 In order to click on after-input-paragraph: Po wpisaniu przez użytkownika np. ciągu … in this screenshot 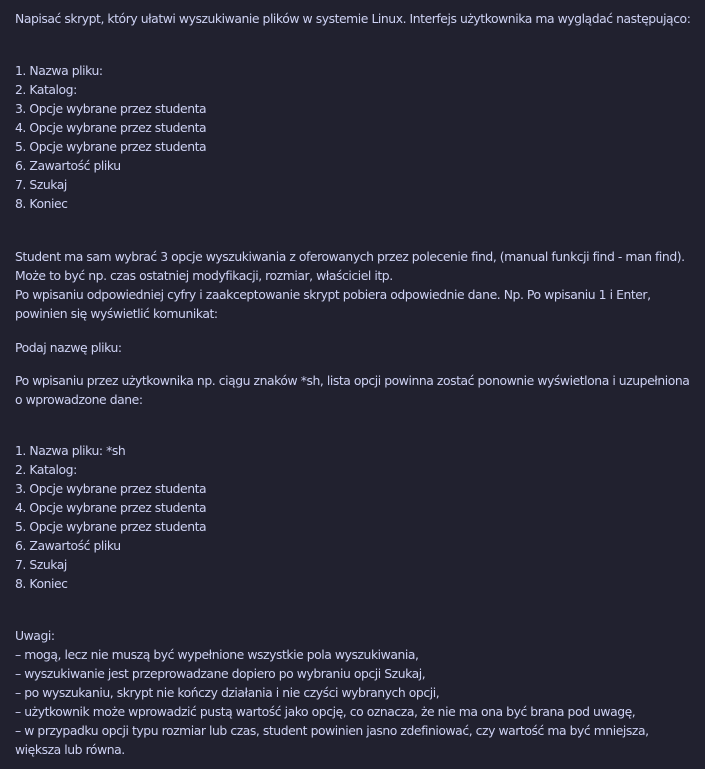, I will do `click(352, 390)`.